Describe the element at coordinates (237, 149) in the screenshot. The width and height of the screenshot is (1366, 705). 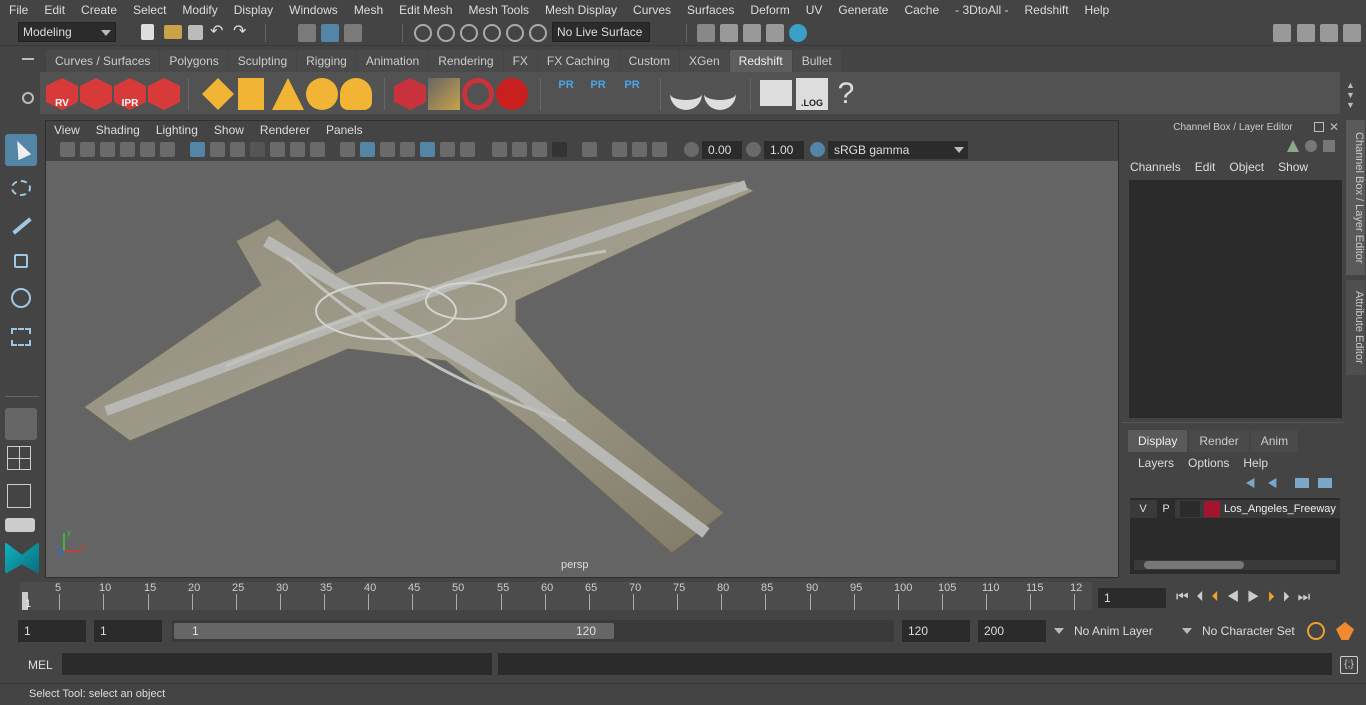
I see `resolution-gate-icon` at that location.